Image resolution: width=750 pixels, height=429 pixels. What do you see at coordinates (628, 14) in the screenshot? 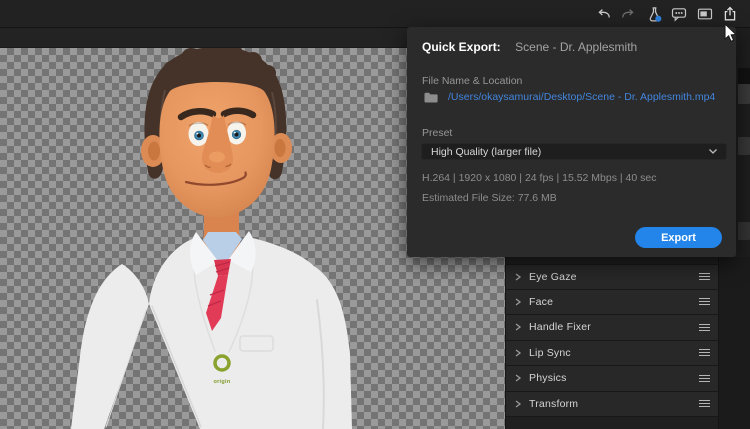
I see `redo-icon` at bounding box center [628, 14].